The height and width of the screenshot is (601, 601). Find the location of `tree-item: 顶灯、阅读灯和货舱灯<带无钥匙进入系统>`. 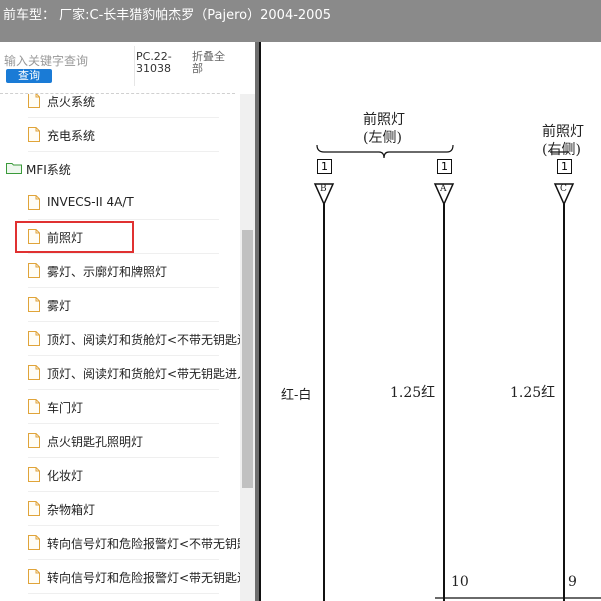

tree-item: 顶灯、阅读灯和货舱灯<带无钥匙进入系统> is located at coordinates (134, 373).